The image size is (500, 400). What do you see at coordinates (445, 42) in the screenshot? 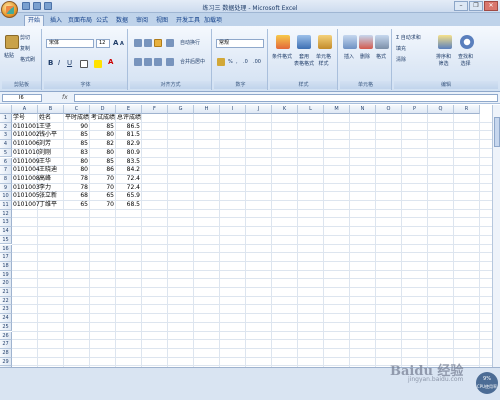
I see `sort-filter-icon` at bounding box center [445, 42].